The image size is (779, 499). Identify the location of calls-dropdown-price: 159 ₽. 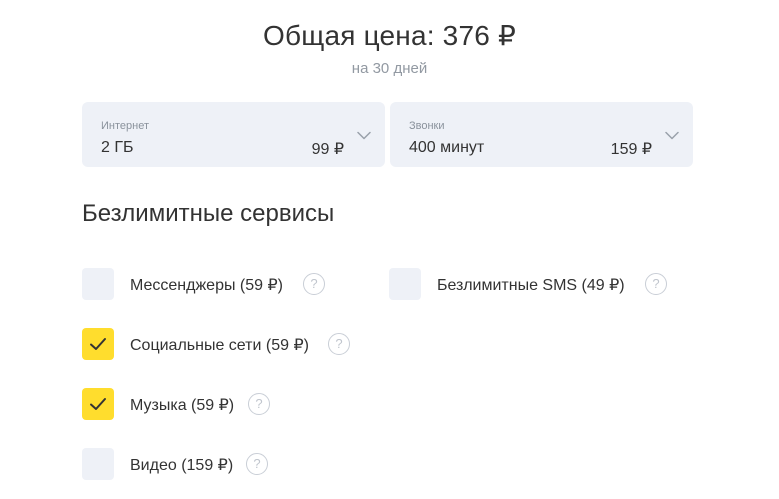
(631, 149).